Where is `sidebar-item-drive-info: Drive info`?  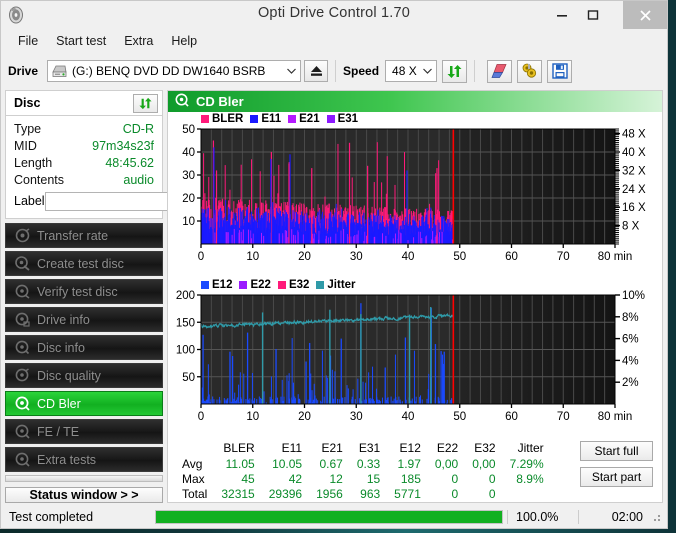 sidebar-item-drive-info: Drive info is located at coordinates (84, 319).